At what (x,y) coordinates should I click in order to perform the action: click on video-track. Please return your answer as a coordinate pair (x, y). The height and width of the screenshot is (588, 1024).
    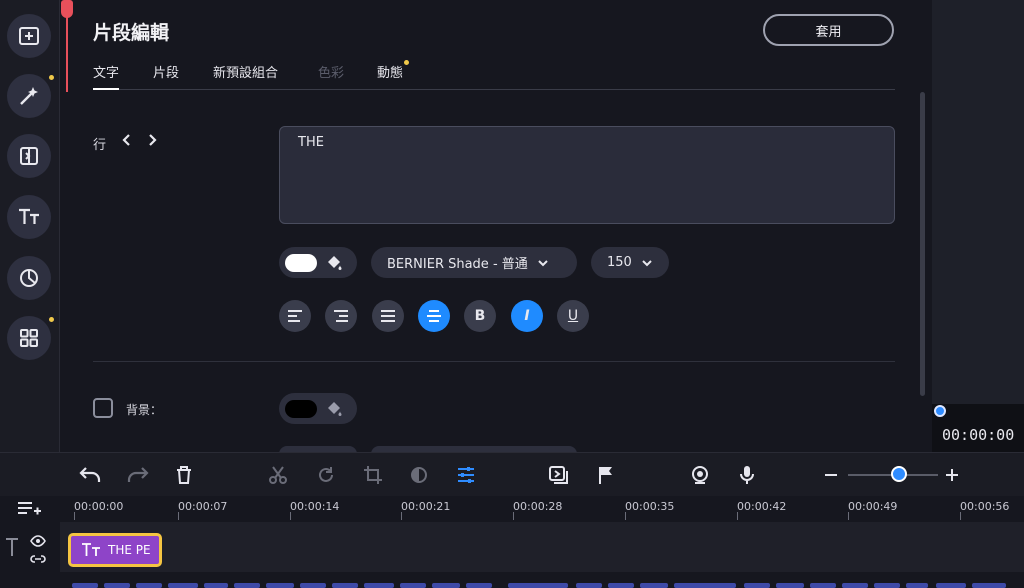
    Looking at the image, I should click on (546, 585).